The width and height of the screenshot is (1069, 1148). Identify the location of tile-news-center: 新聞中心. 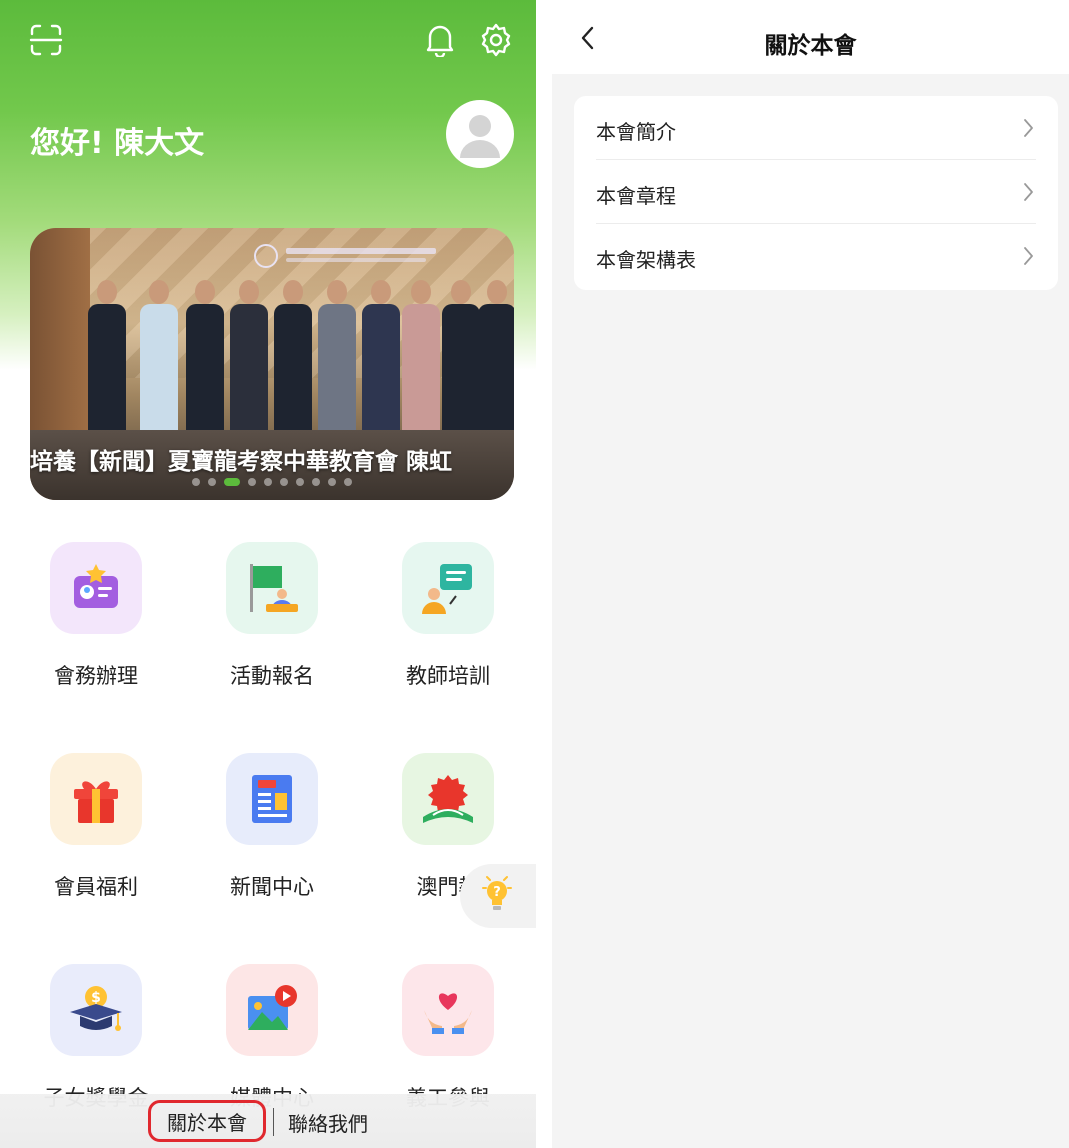
(272, 833).